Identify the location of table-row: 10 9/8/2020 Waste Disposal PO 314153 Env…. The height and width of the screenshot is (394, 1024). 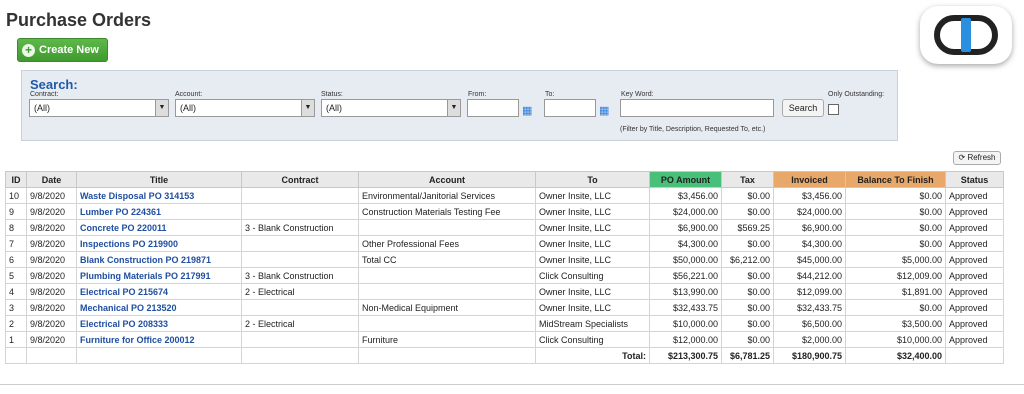
(504, 195).